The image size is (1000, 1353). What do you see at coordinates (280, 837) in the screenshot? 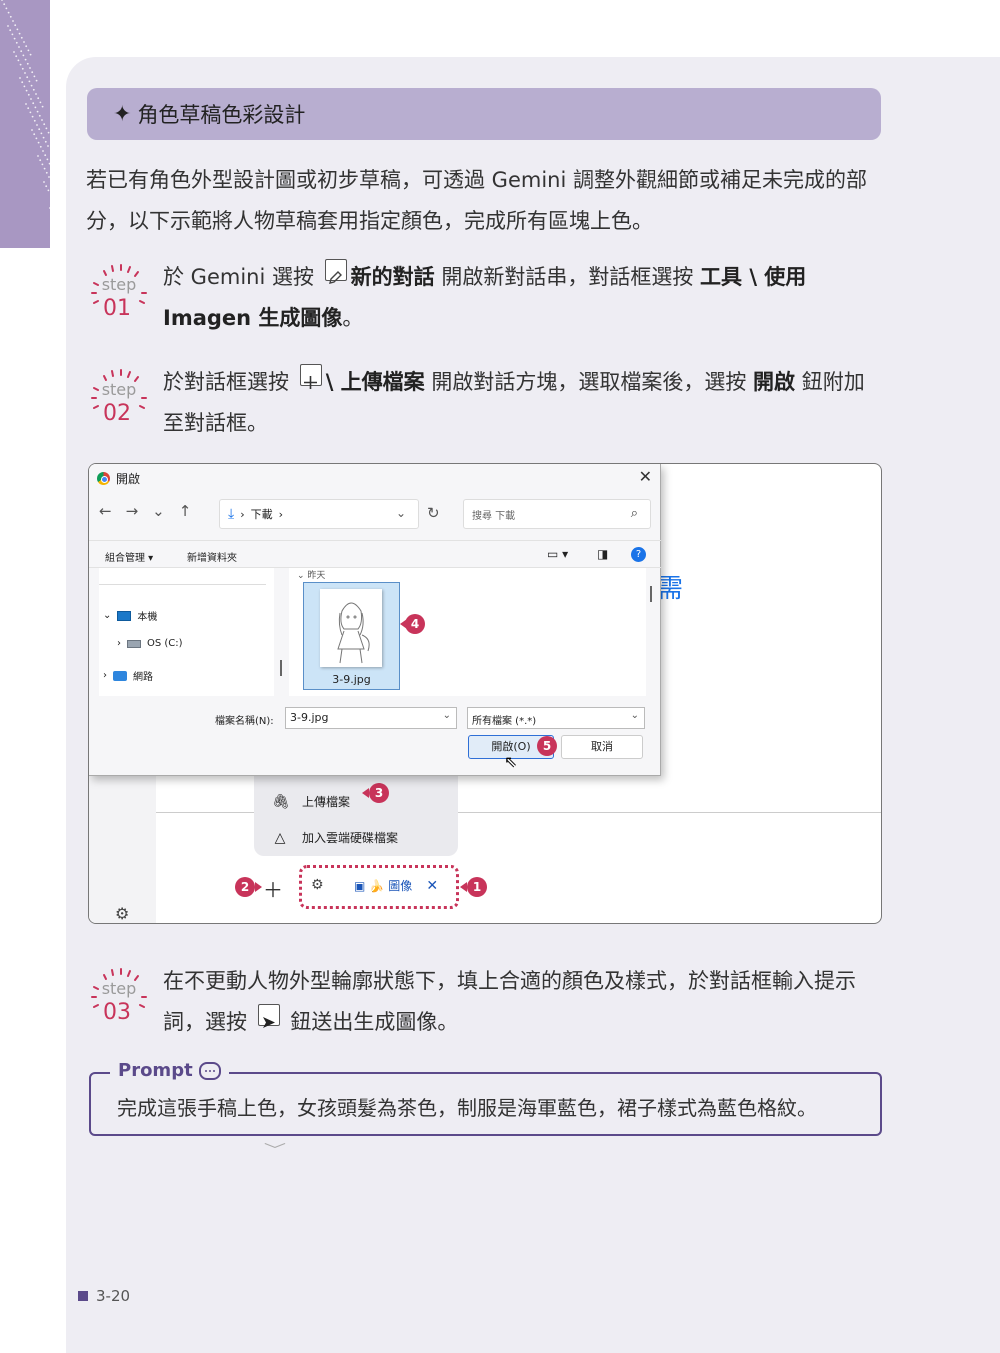
I see `drive-icon: △` at bounding box center [280, 837].